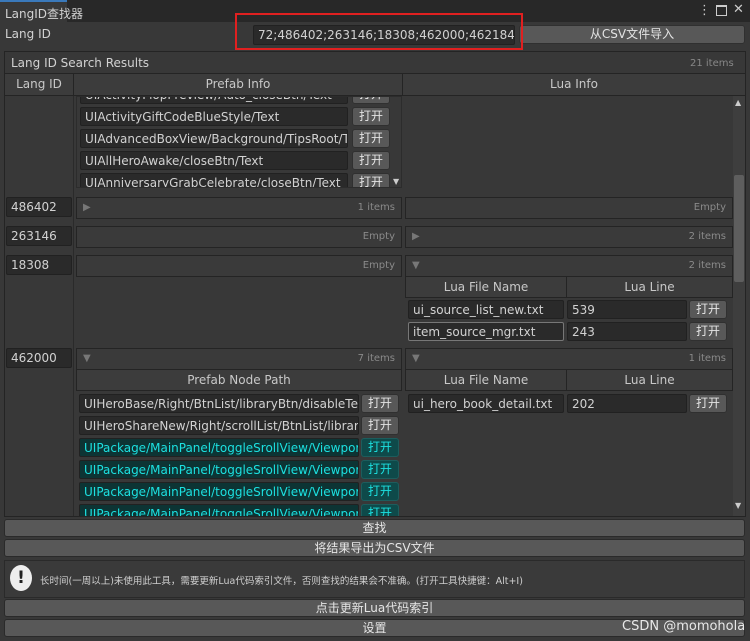  What do you see at coordinates (239, 380) in the screenshot?
I see `column-header-prefab-node-path: Prefab Node Path` at bounding box center [239, 380].